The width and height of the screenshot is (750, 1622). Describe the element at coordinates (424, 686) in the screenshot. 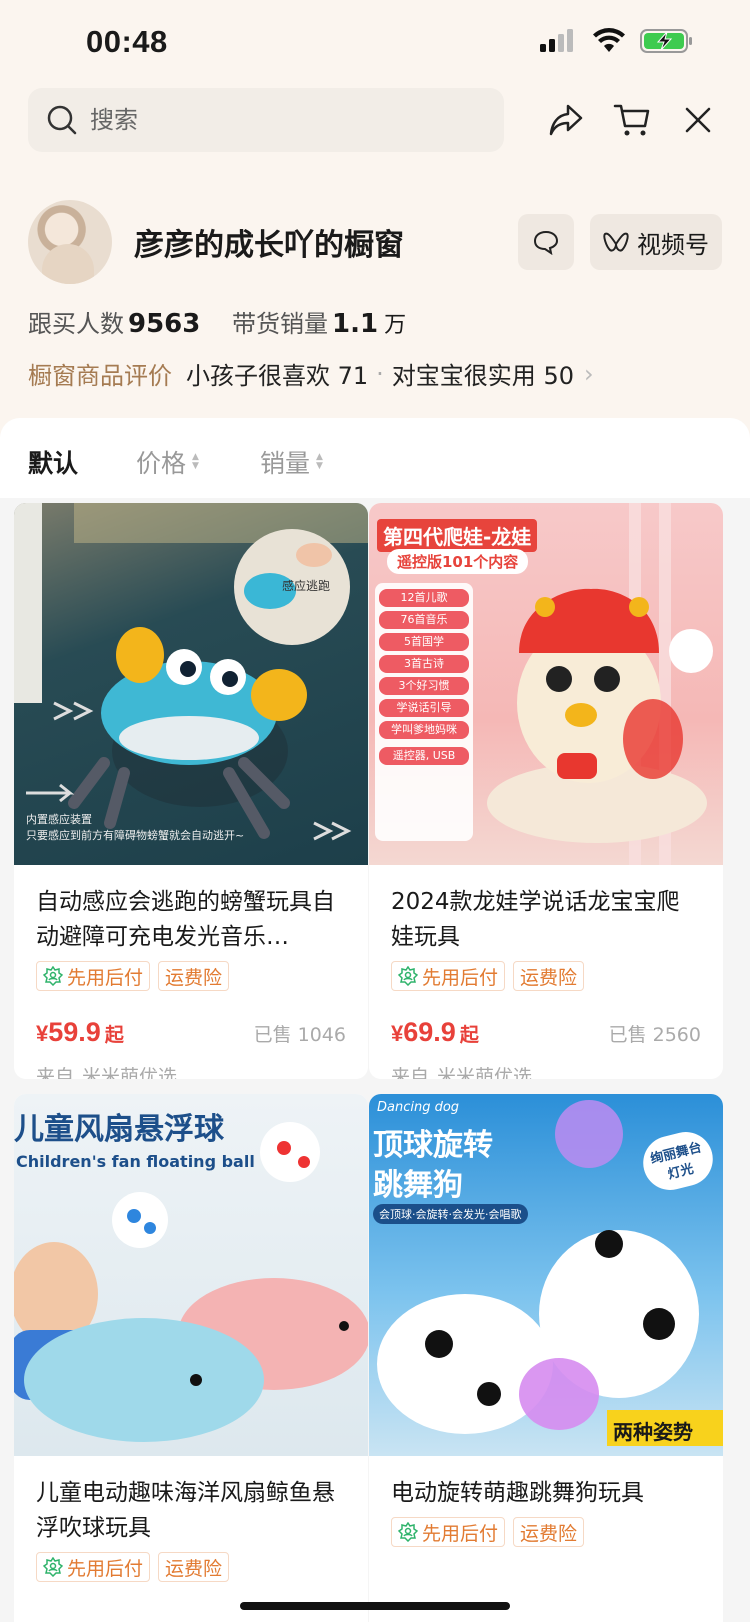

I see `feature-item: 3个好习惯` at that location.